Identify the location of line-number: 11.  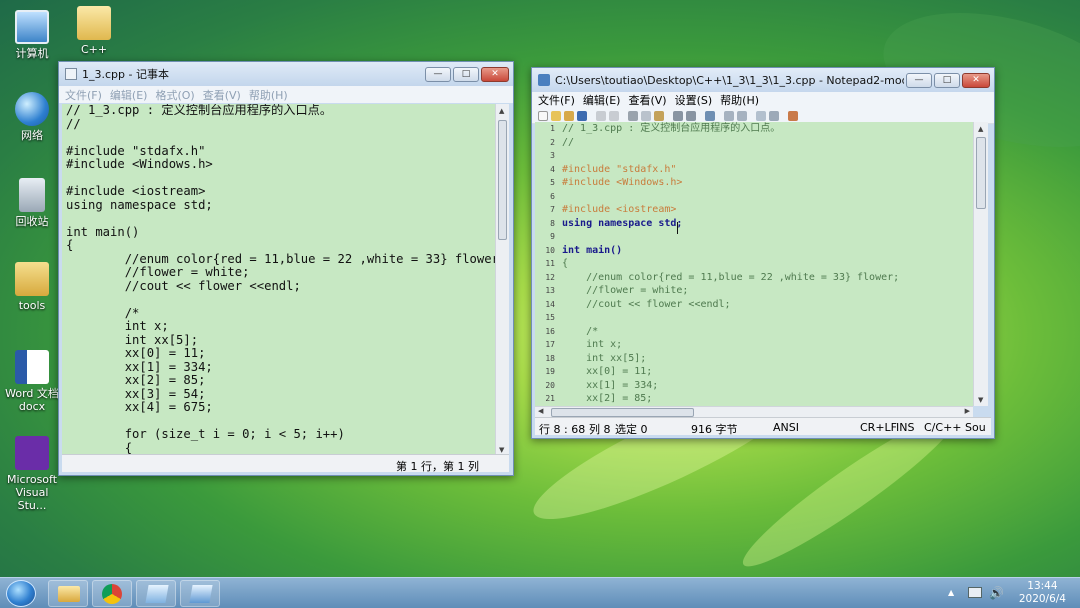
(550, 263).